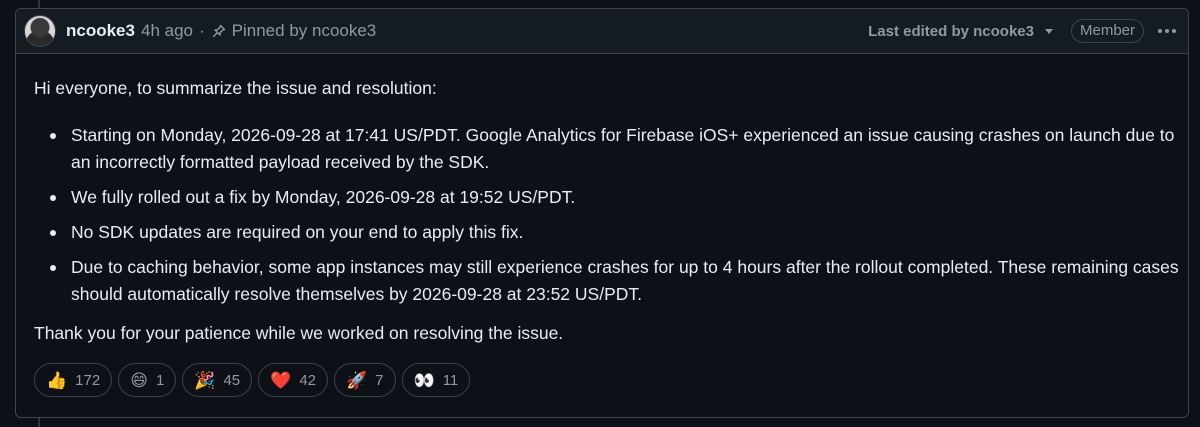  I want to click on avatar, so click(40, 31).